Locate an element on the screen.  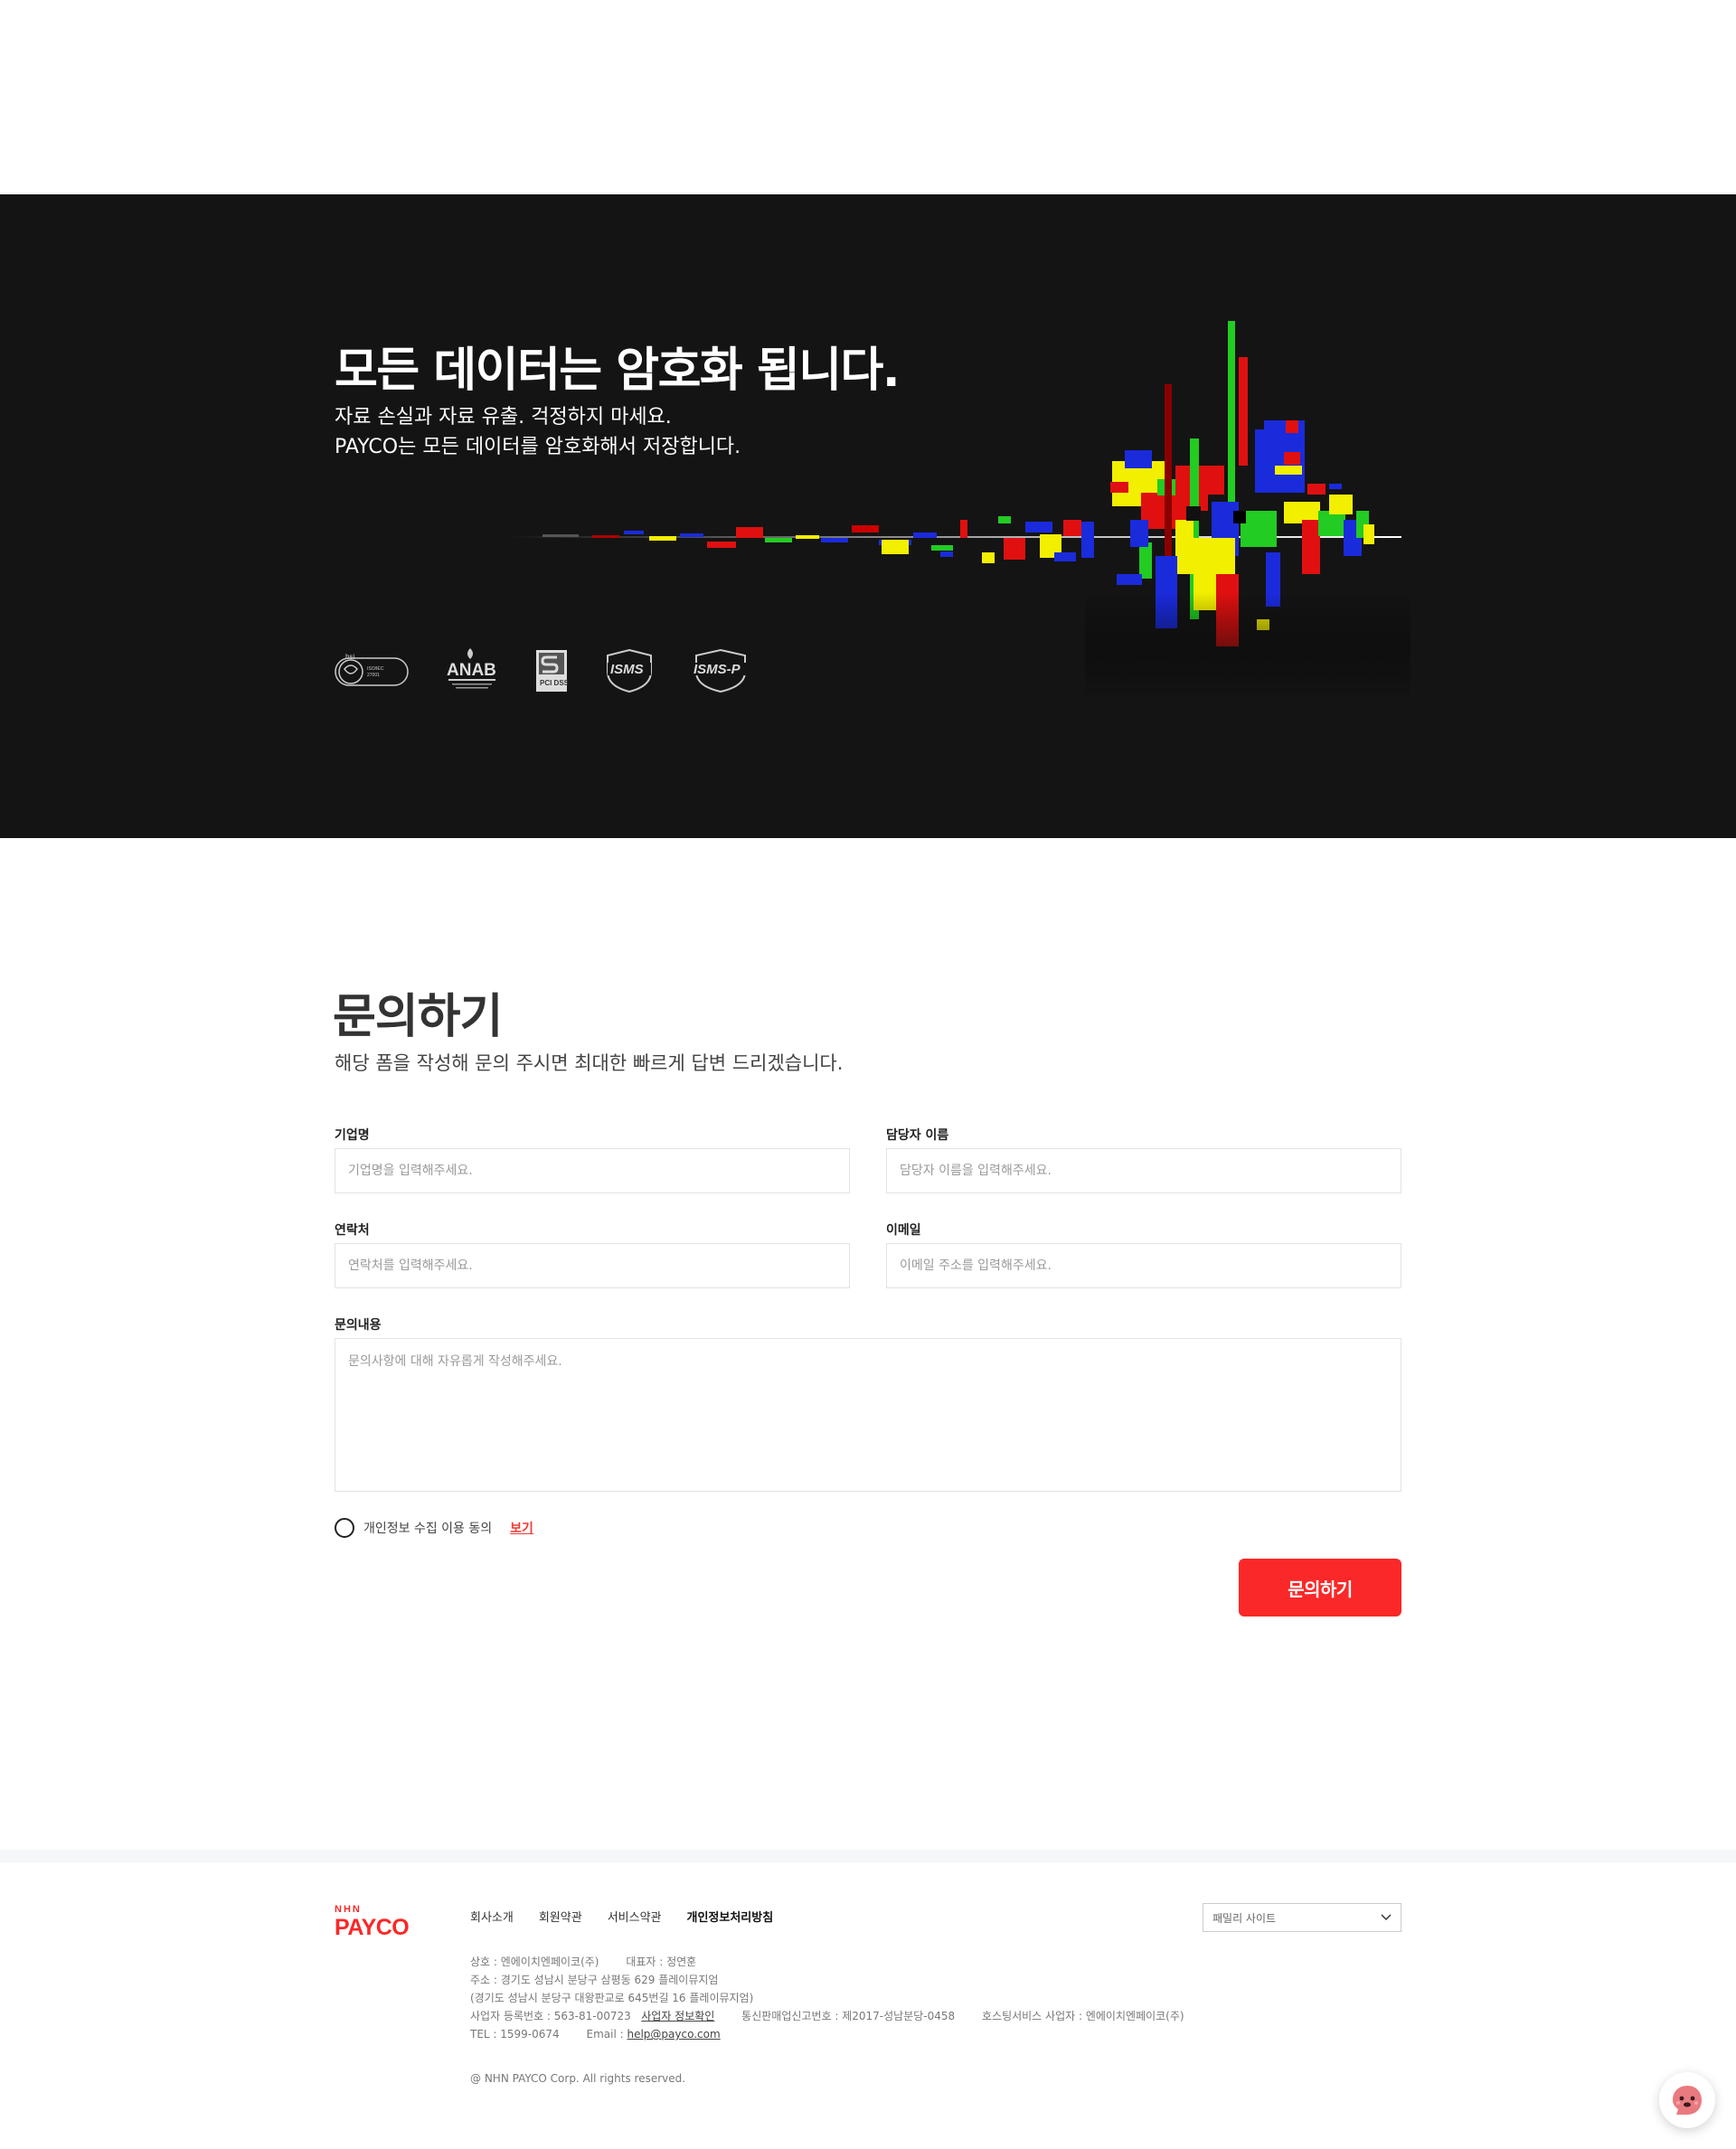
copyright: @ NHN PAYCO Corp. All rights reserved. is located at coordinates (578, 2078).